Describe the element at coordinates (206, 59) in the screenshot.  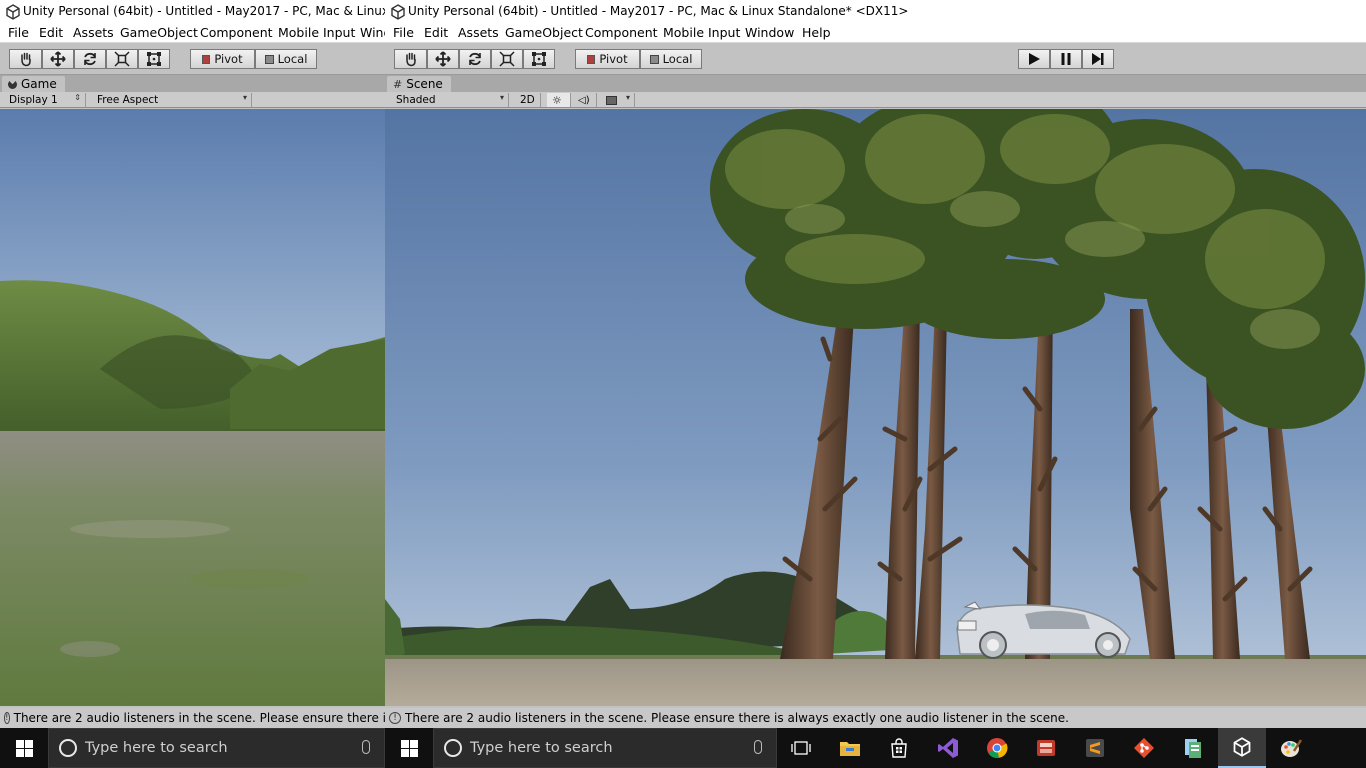
I see `pivot-icon` at that location.